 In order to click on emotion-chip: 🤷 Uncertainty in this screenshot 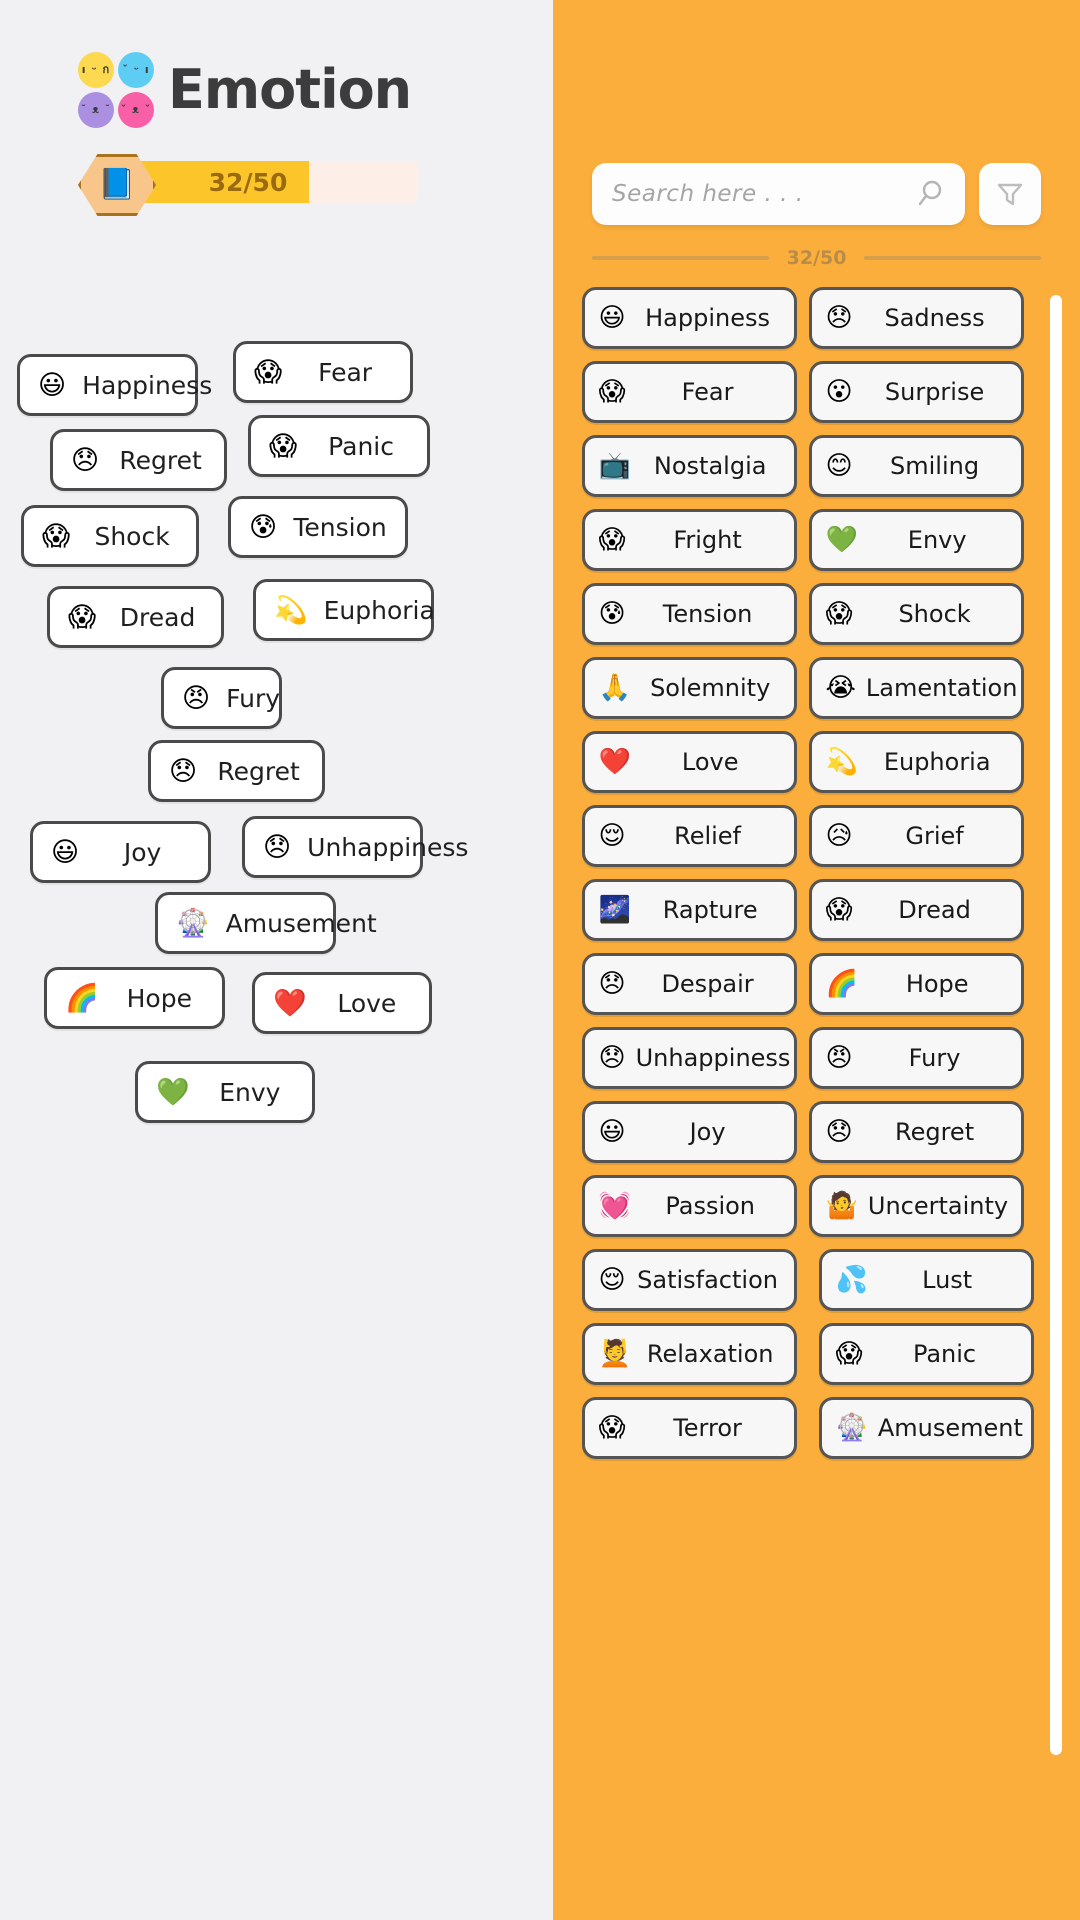, I will do `click(916, 1206)`.